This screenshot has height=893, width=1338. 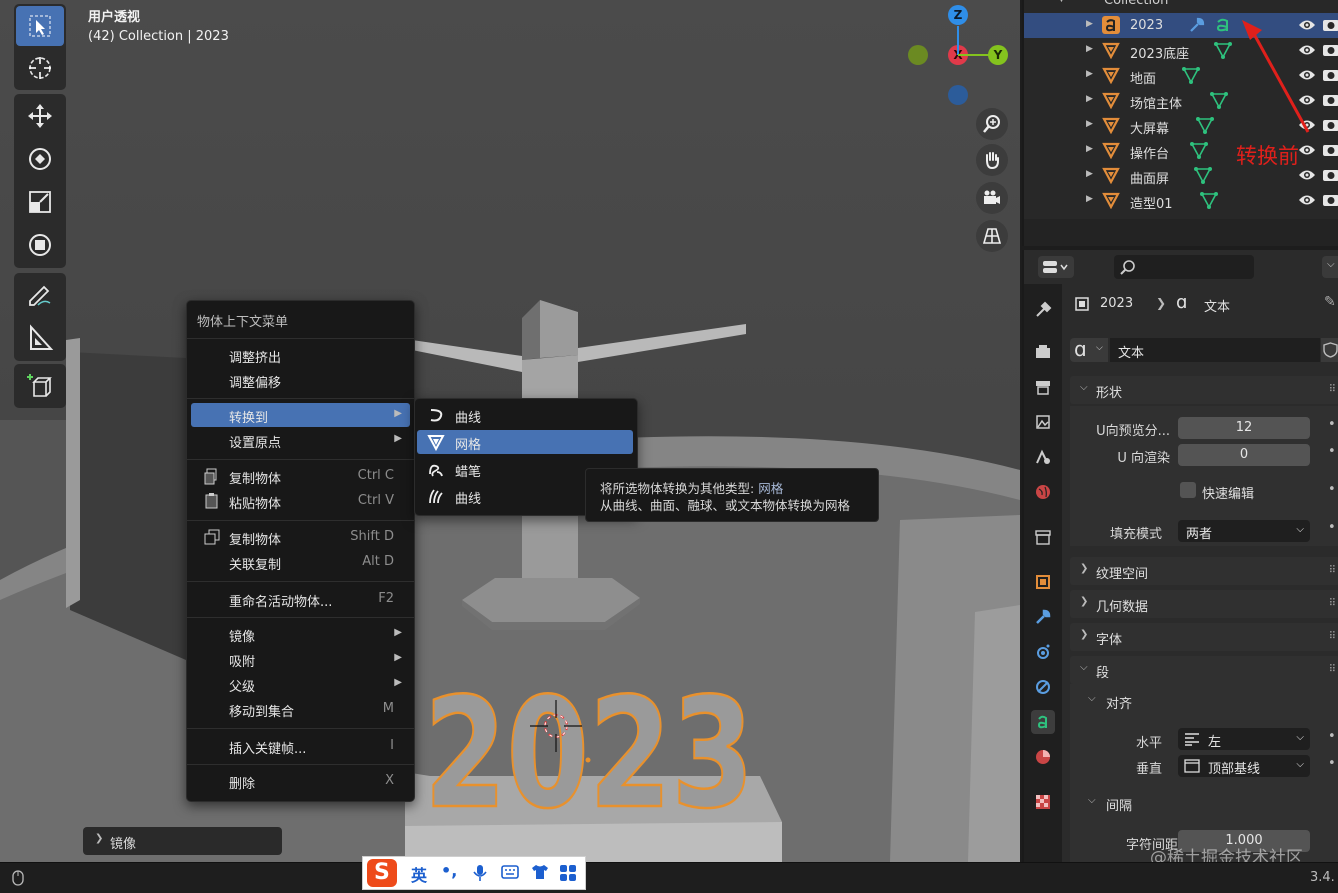 What do you see at coordinates (300, 440) in the screenshot?
I see `menu-item-set-origin: 设置原点 ▶` at bounding box center [300, 440].